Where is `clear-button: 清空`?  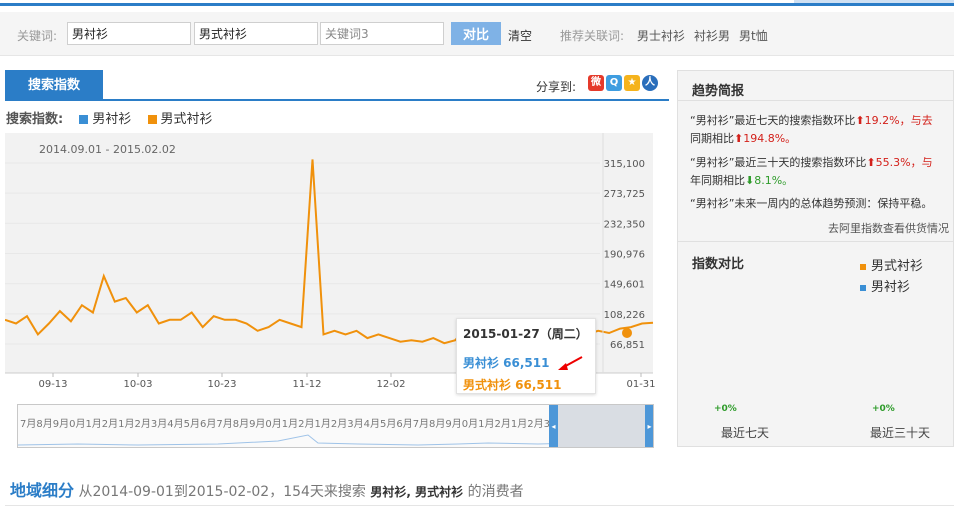
clear-button: 清空 is located at coordinates (520, 35).